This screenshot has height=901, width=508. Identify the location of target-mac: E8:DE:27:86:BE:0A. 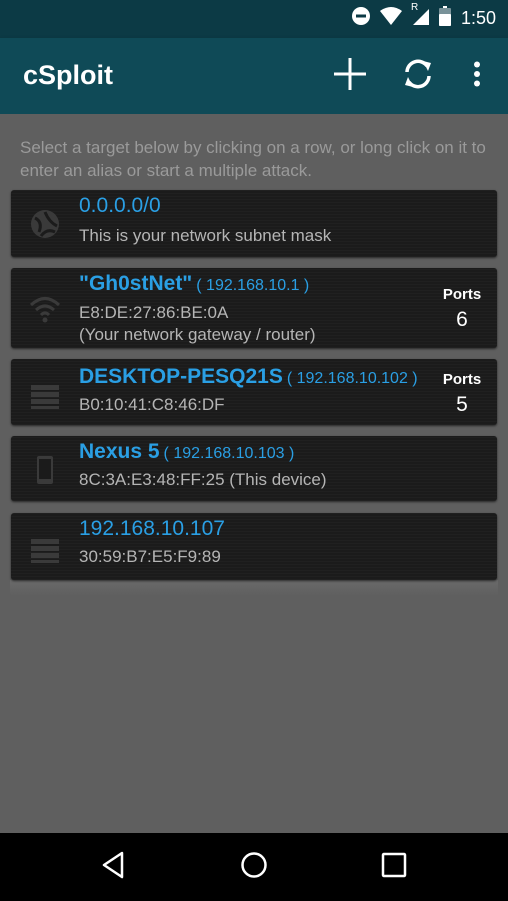
(154, 312).